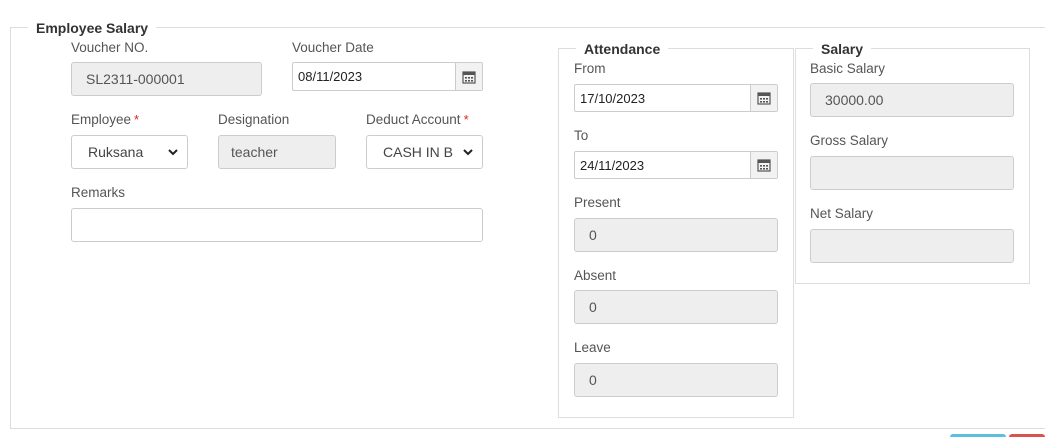 Image resolution: width=1045 pixels, height=437 pixels. Describe the element at coordinates (676, 235) in the screenshot. I see `present-field: 0` at that location.